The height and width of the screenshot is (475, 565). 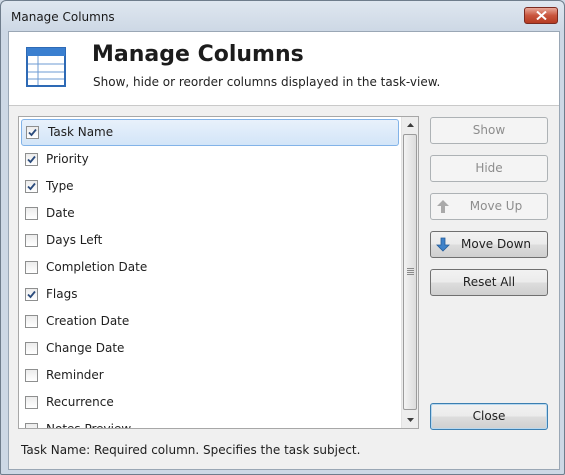 What do you see at coordinates (89, 425) in the screenshot?
I see `column-label: Notes Preview` at bounding box center [89, 425].